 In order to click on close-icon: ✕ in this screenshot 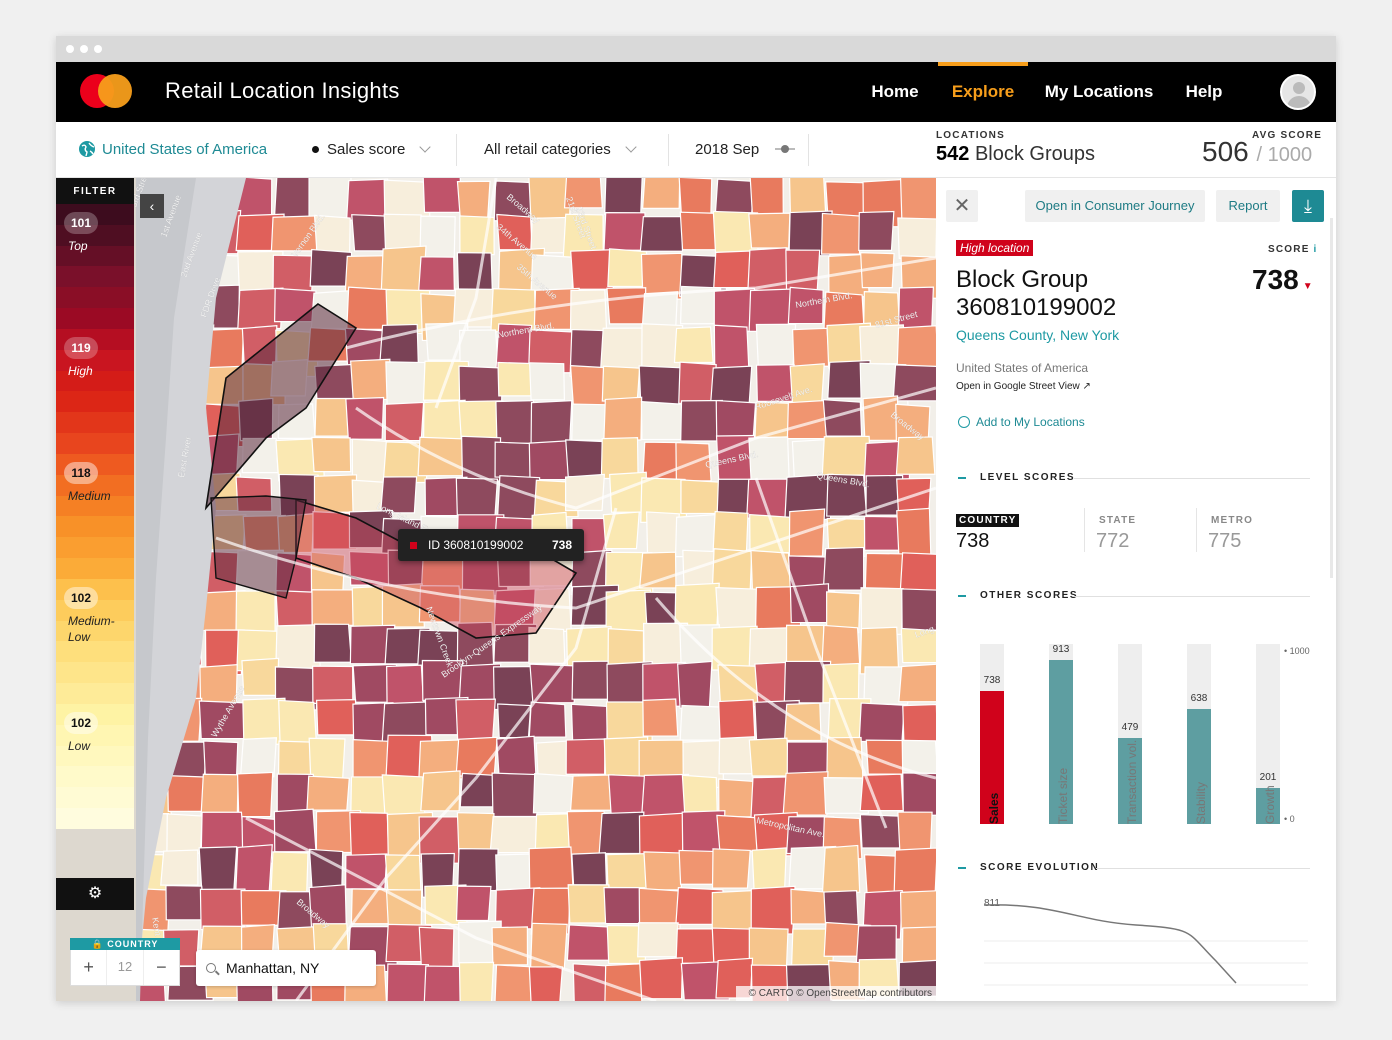, I will do `click(962, 206)`.